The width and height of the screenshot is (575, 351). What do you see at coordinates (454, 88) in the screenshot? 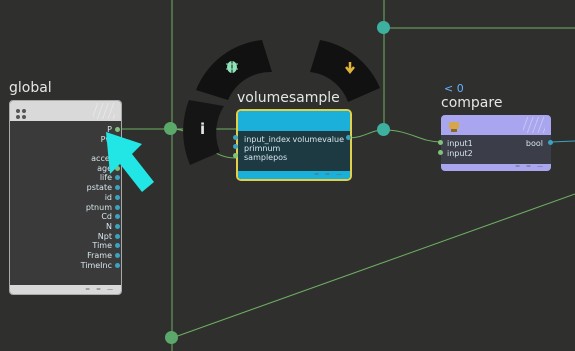
I see `compare-condition: < 0` at bounding box center [454, 88].